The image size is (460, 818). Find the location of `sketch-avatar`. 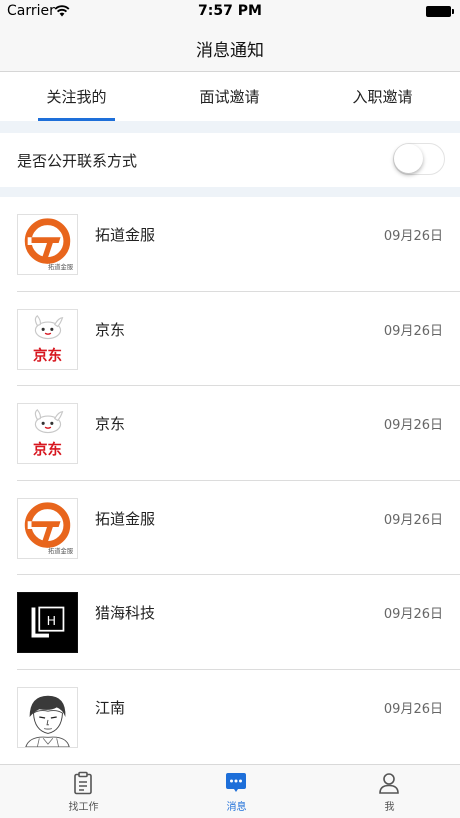

sketch-avatar is located at coordinates (47, 717).